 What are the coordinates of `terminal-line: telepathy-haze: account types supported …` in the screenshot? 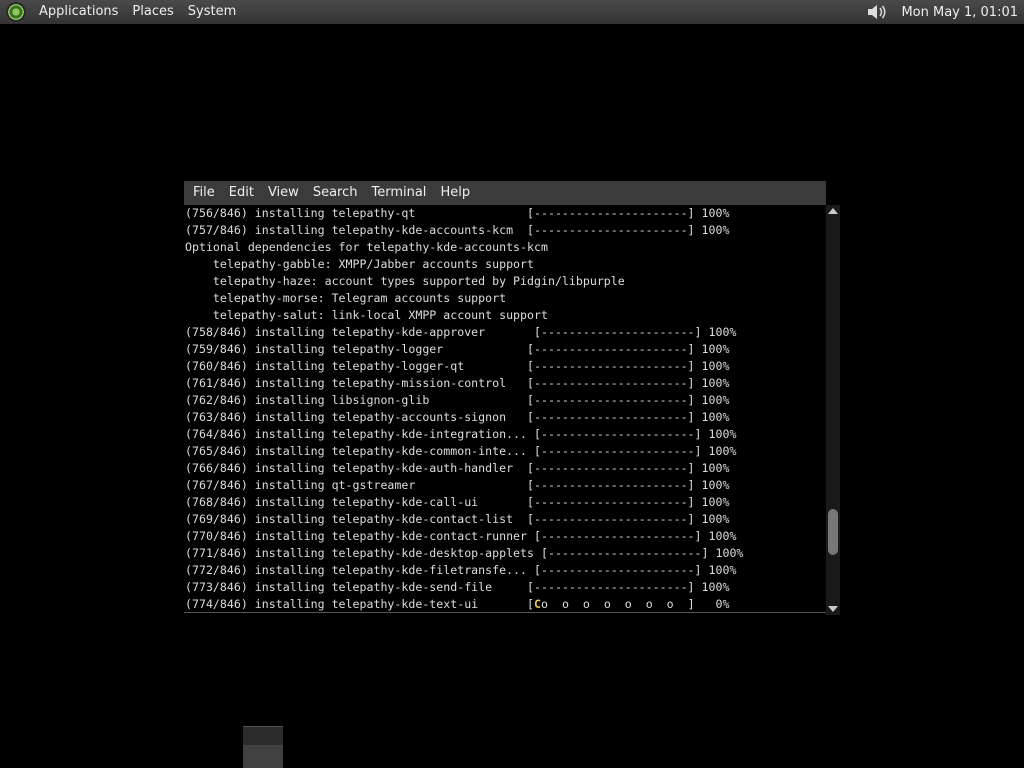 It's located at (405, 281).